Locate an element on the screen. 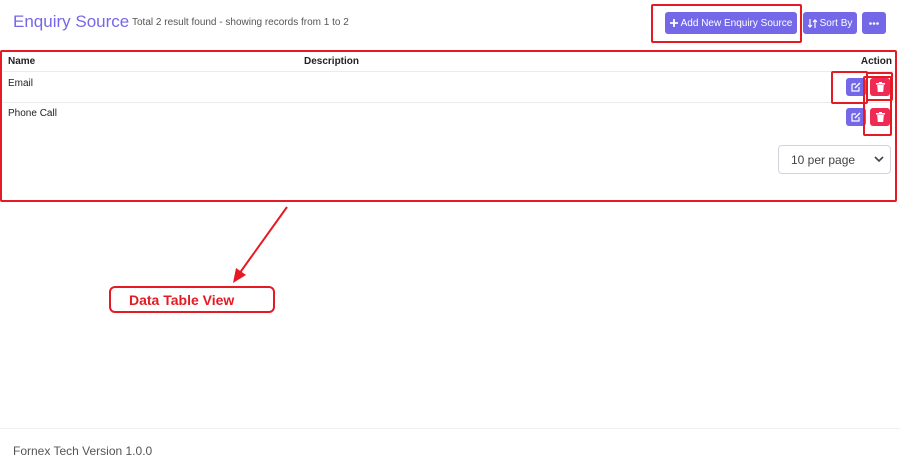 The height and width of the screenshot is (473, 900). annotation-arrow-icon is located at coordinates (260, 244).